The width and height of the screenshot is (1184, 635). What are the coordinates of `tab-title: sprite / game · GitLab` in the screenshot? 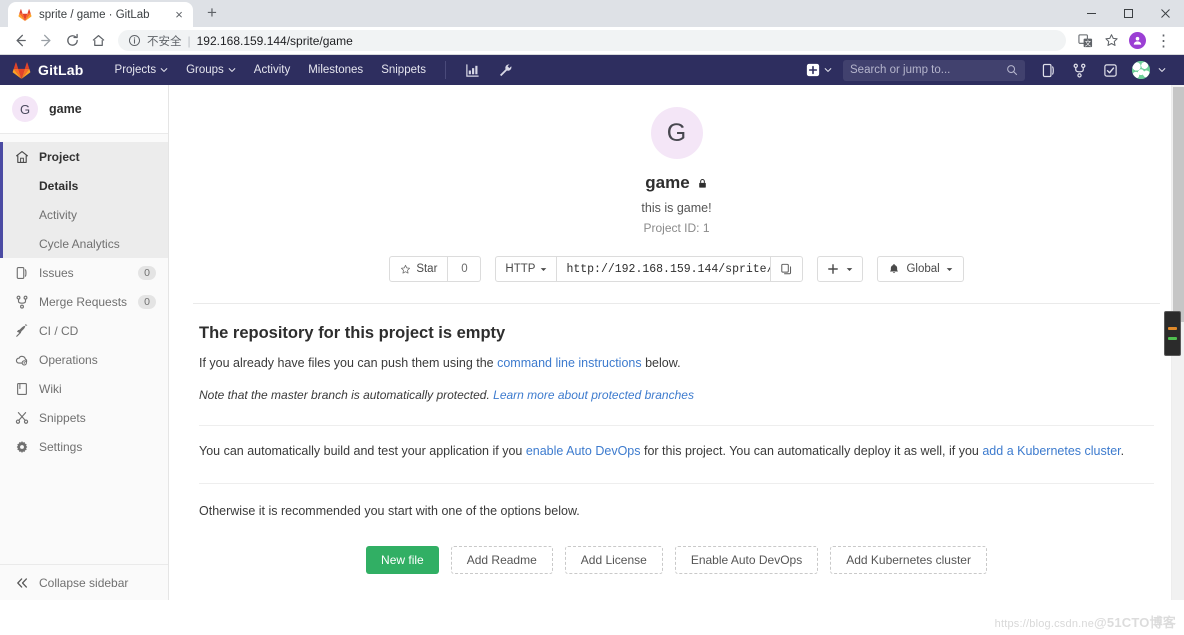 It's located at (94, 14).